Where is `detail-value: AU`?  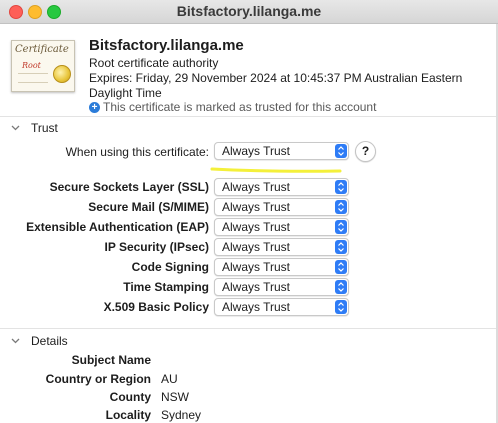 detail-value: AU is located at coordinates (169, 379).